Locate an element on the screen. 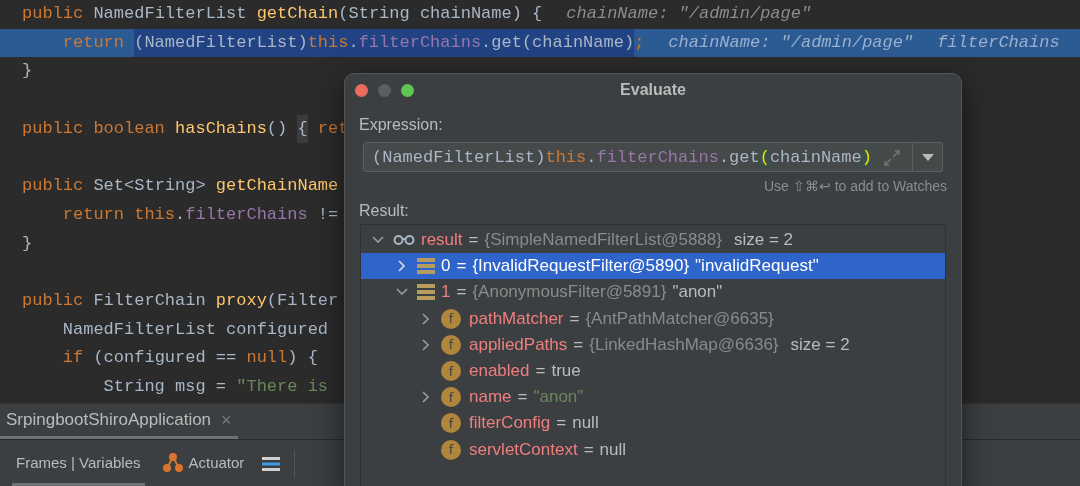 The height and width of the screenshot is (486, 1080). history-dropdown is located at coordinates (928, 157).